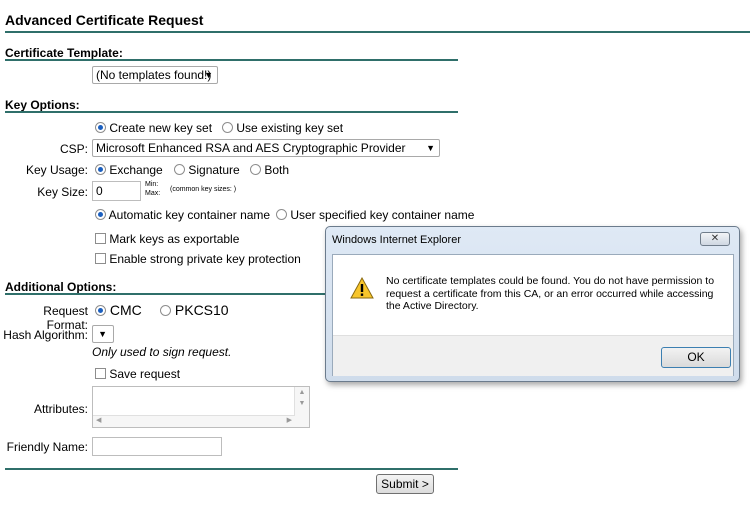  What do you see at coordinates (100, 214) in the screenshot?
I see `container-auto-radio` at bounding box center [100, 214].